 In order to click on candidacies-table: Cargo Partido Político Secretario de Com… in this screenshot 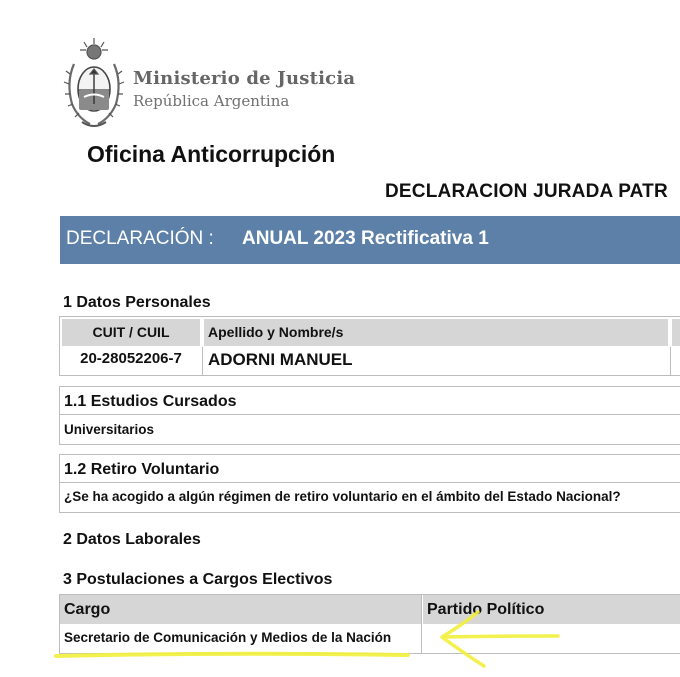, I will do `click(369, 624)`.